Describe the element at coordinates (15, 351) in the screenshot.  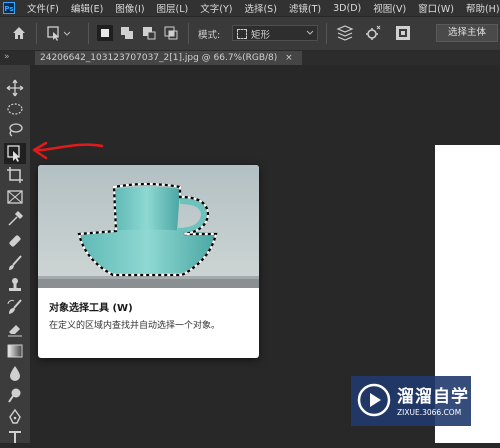
I see `gradient-tool-icon` at that location.